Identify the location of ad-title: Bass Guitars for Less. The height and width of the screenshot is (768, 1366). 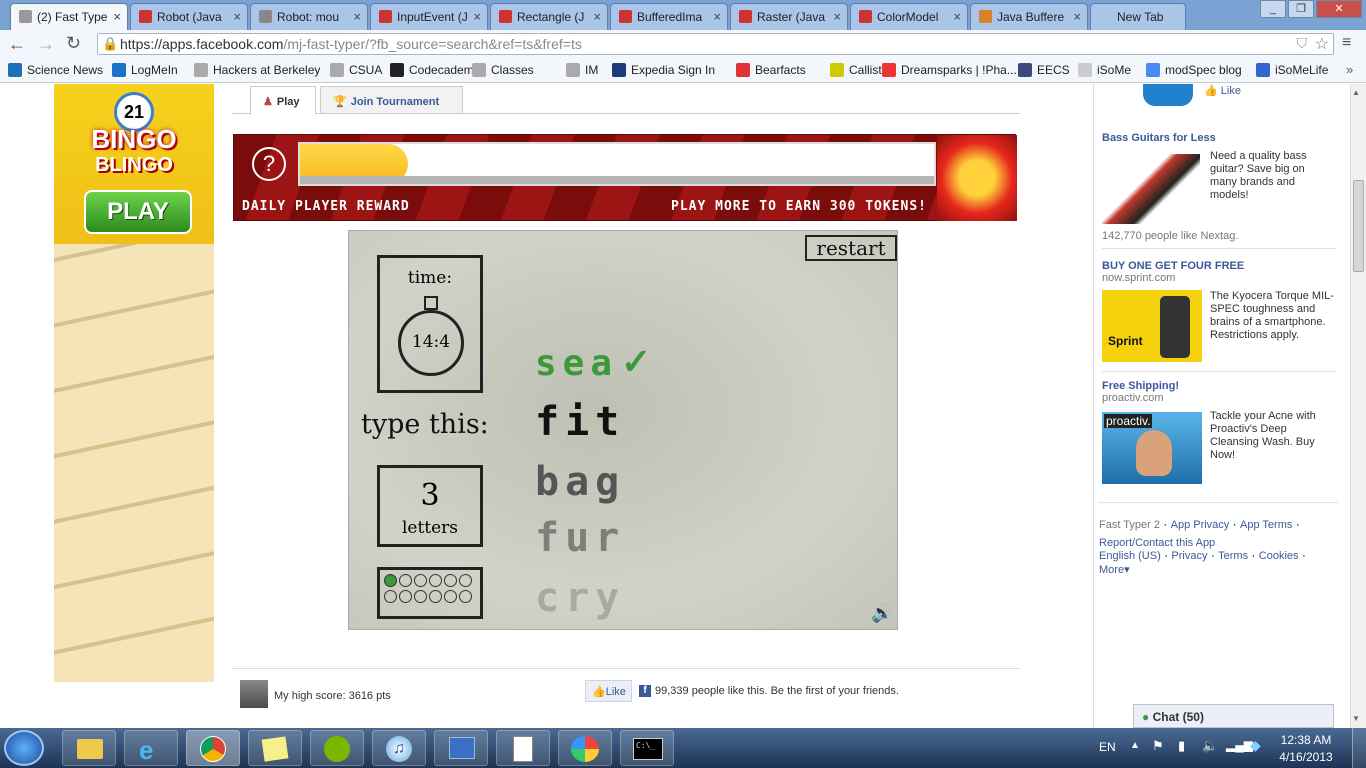
(1219, 138).